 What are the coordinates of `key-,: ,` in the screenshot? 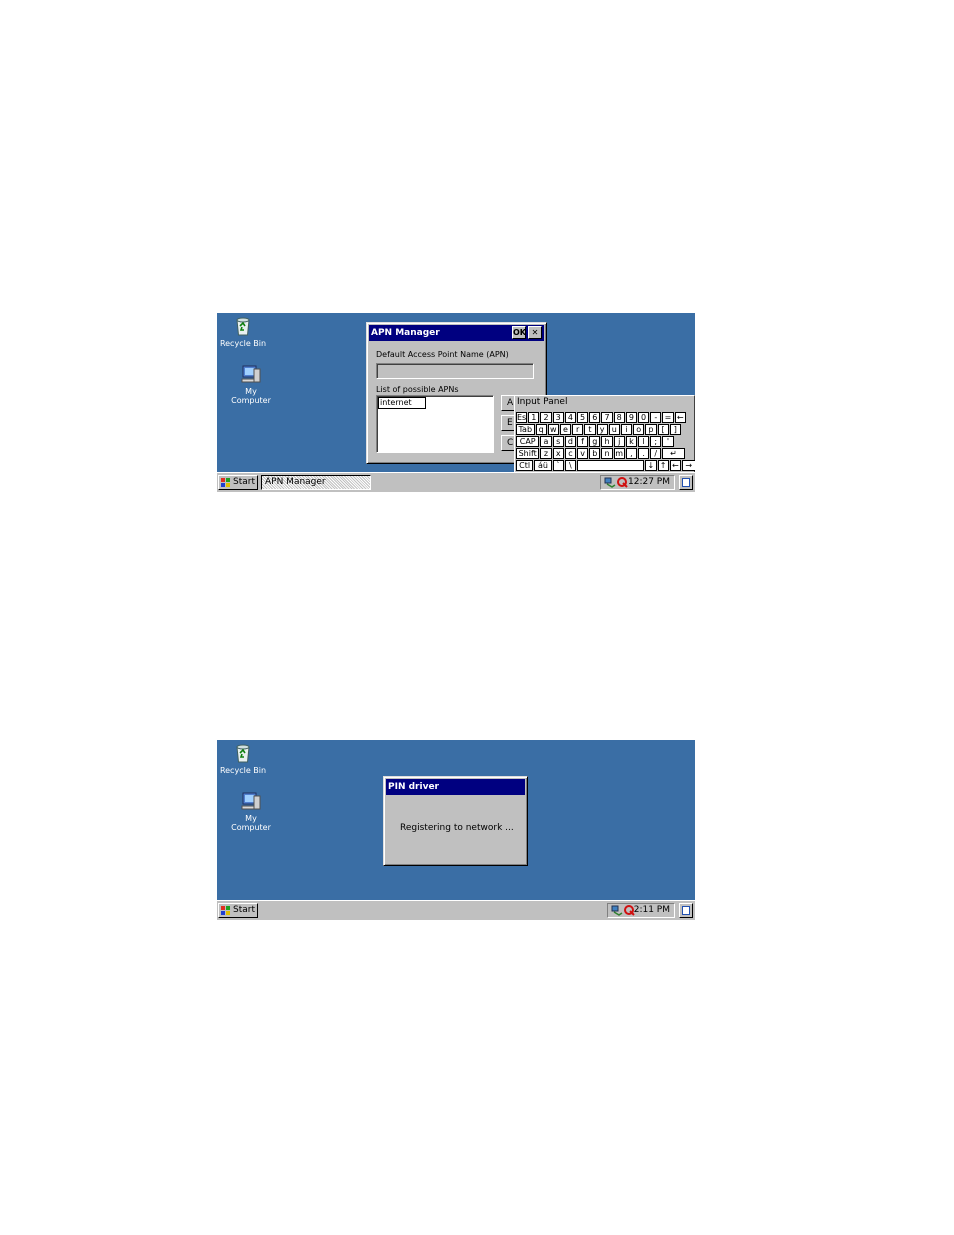 It's located at (631, 453).